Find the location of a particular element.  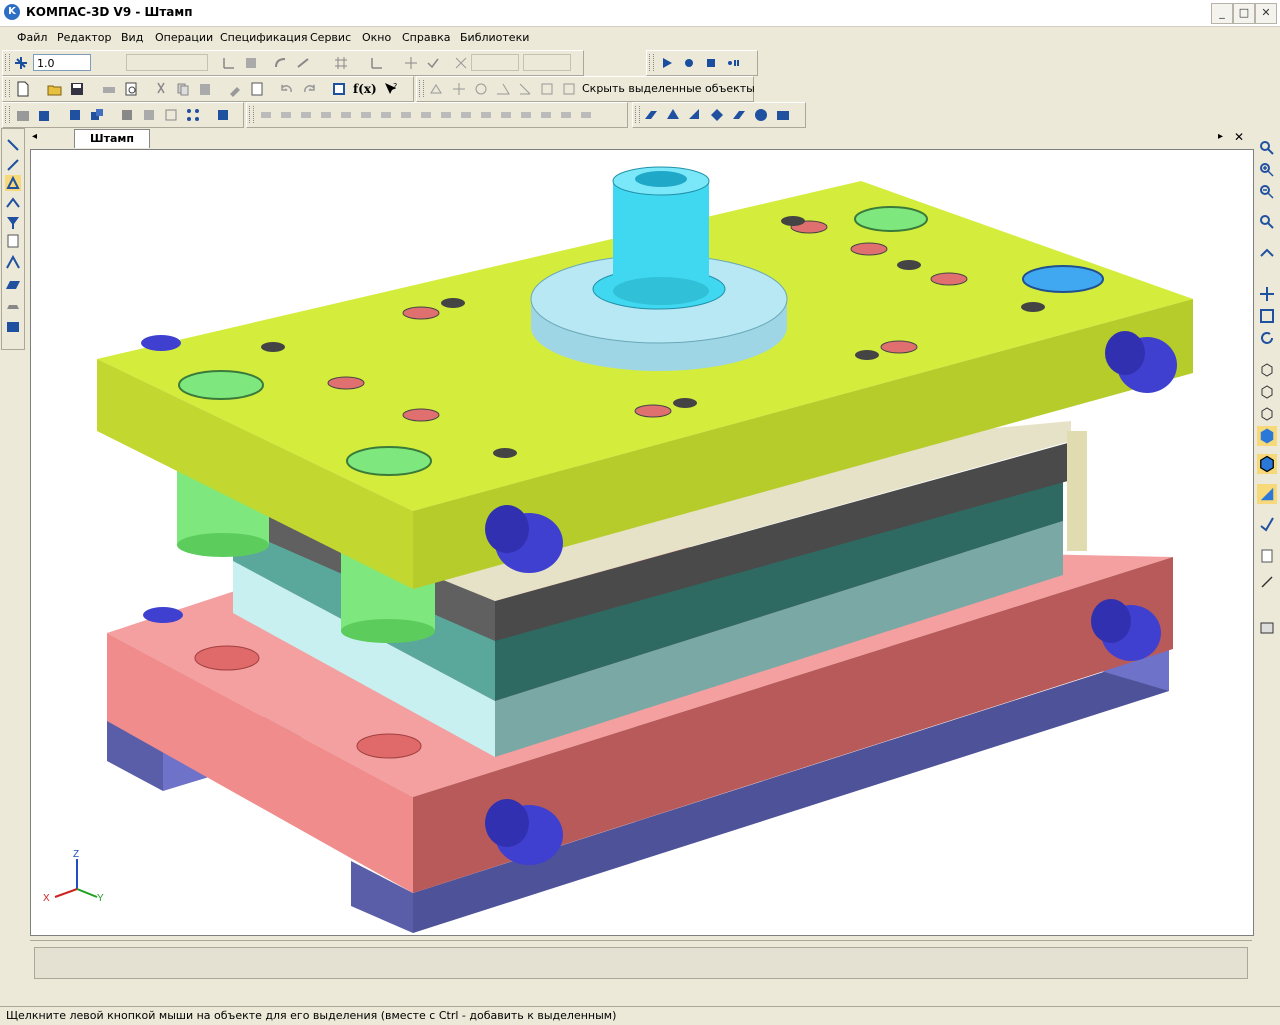

distance-icon is located at coordinates (481, 89).